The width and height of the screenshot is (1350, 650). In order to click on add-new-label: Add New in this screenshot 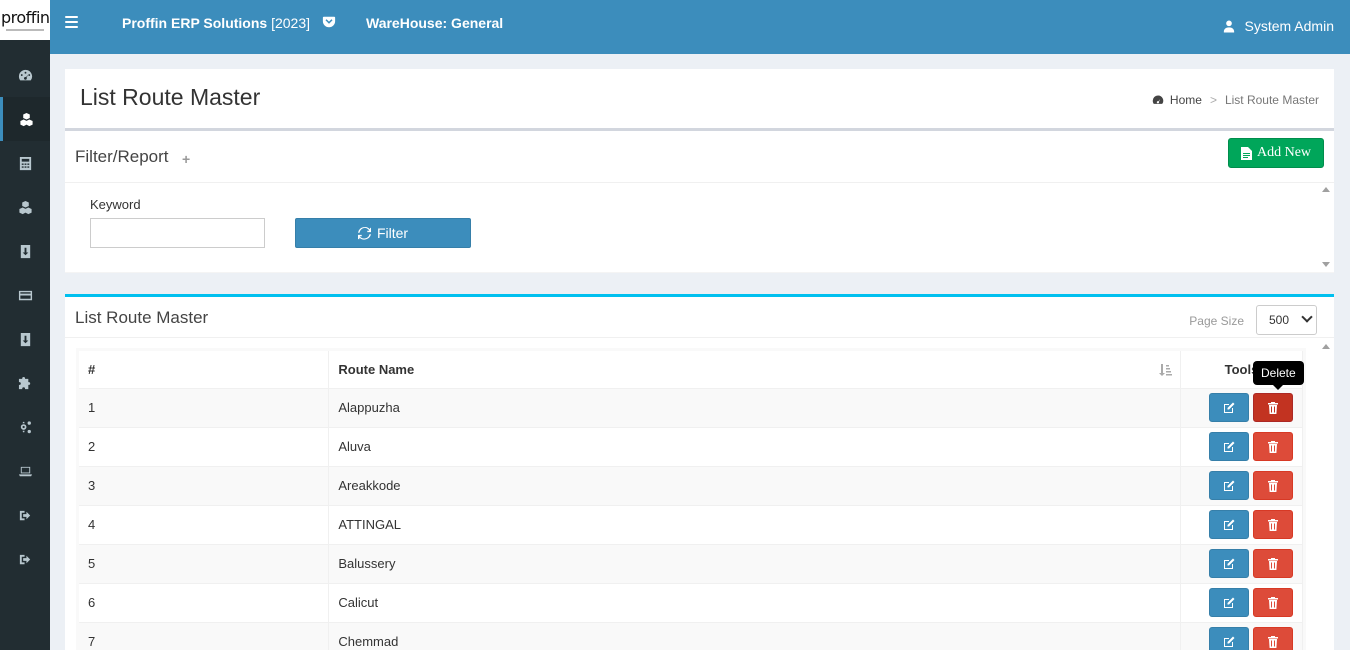, I will do `click(1284, 152)`.